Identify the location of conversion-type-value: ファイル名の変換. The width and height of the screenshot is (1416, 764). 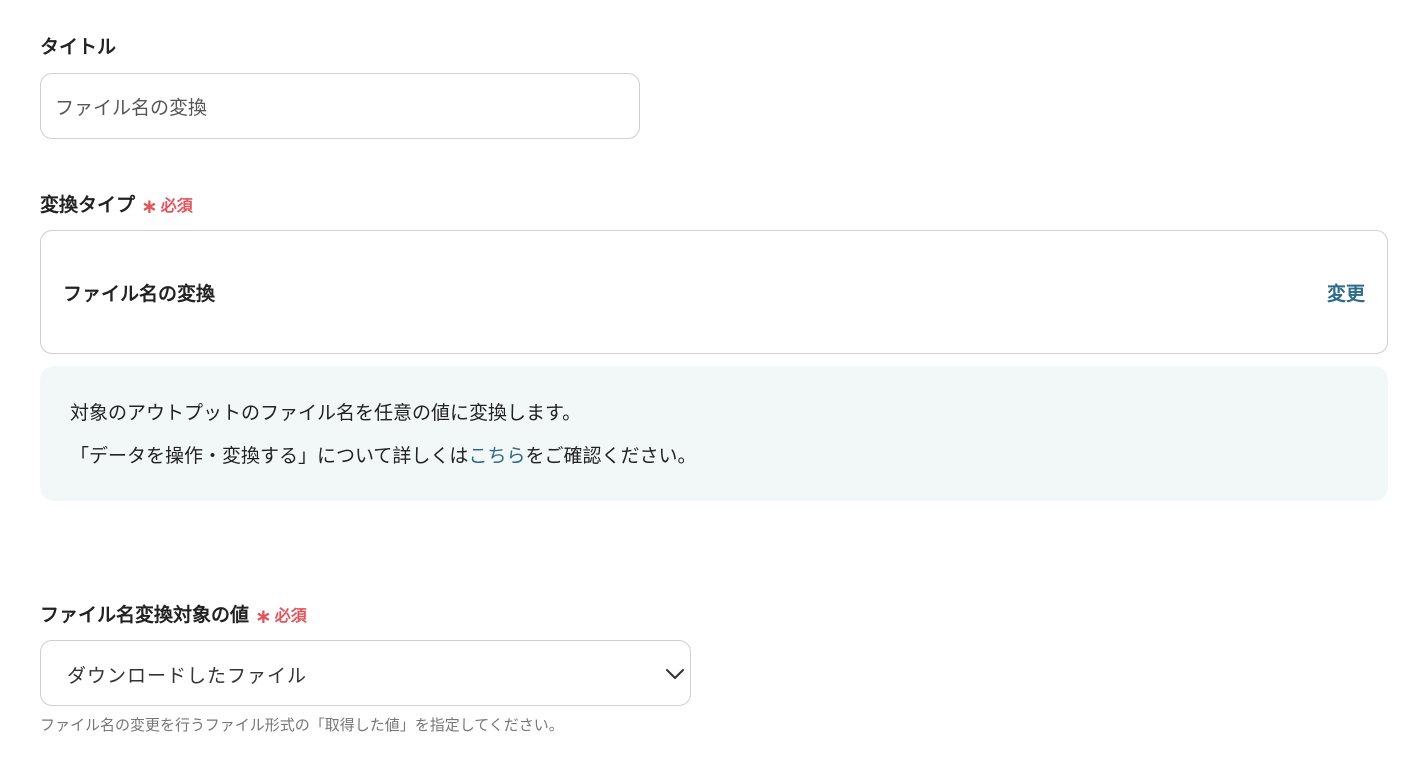
(139, 294).